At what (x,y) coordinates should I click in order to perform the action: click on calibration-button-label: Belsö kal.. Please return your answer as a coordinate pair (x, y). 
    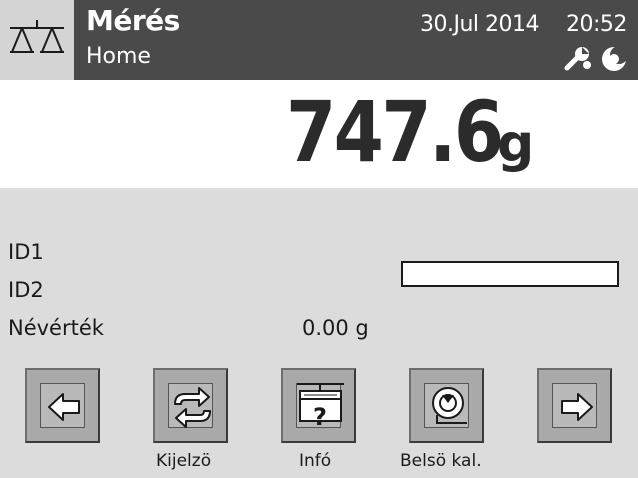
    Looking at the image, I should click on (441, 461).